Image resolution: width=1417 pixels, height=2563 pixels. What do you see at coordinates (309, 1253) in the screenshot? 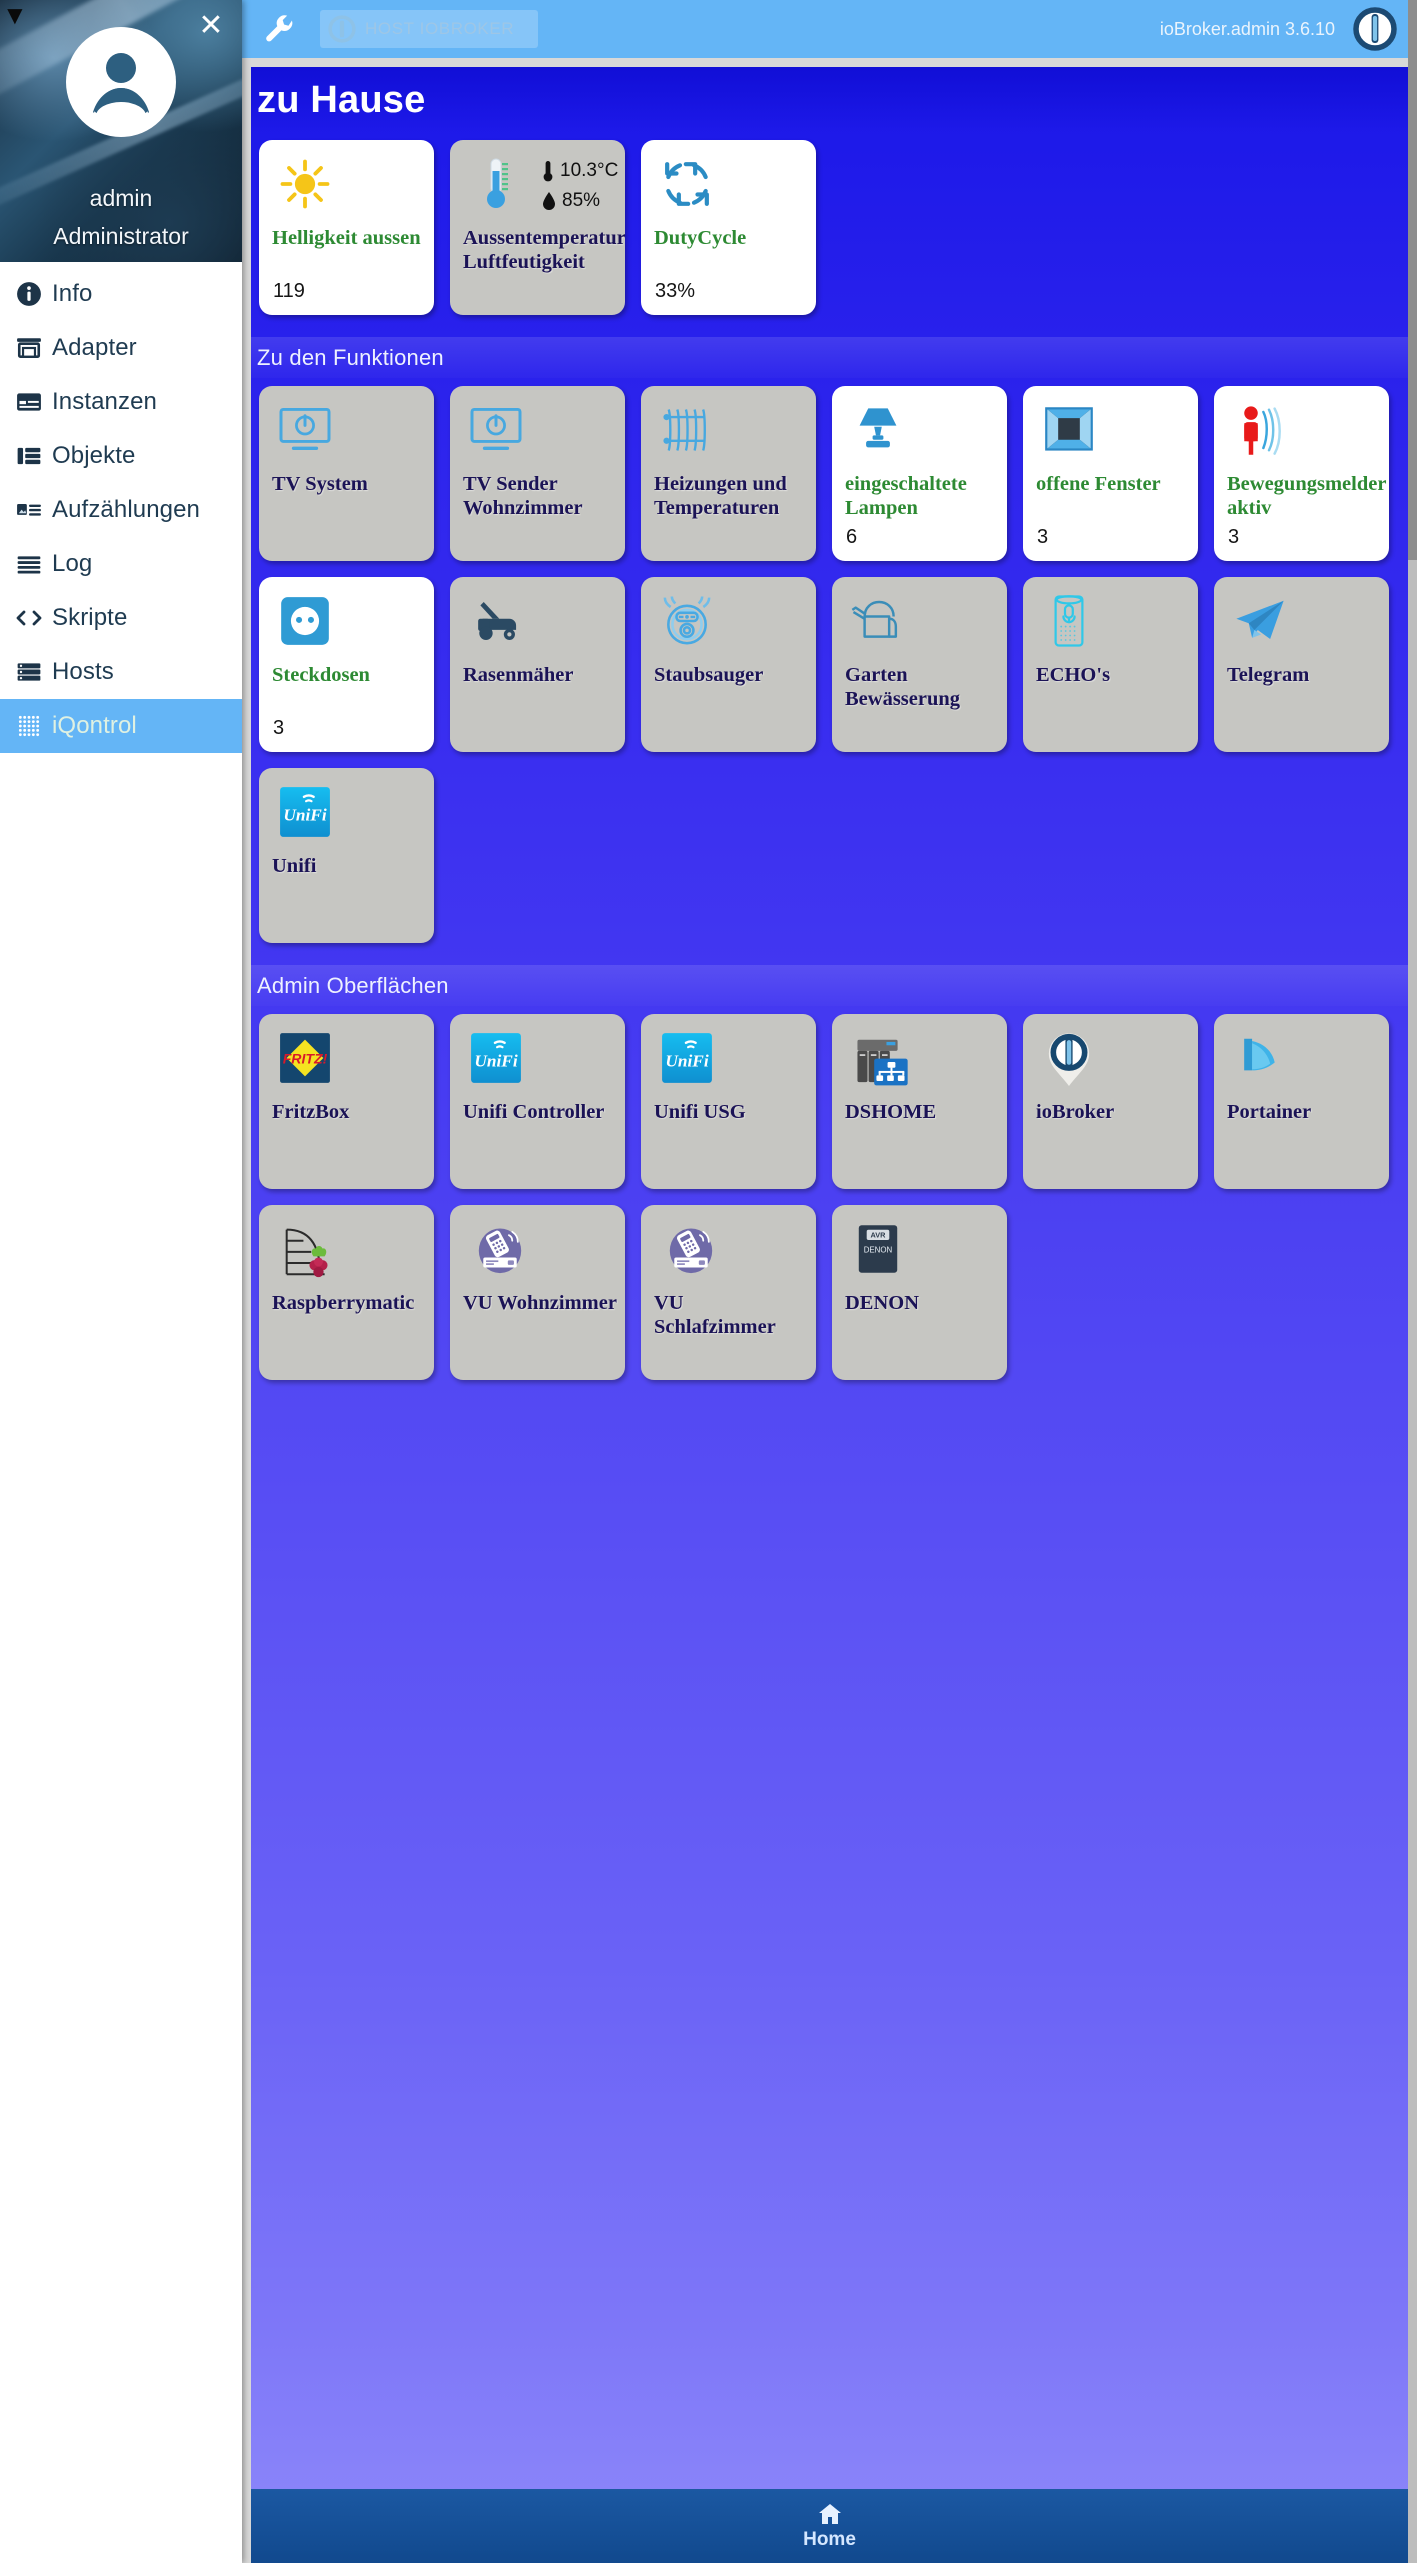
I see `raspberrymatic-icon` at bounding box center [309, 1253].